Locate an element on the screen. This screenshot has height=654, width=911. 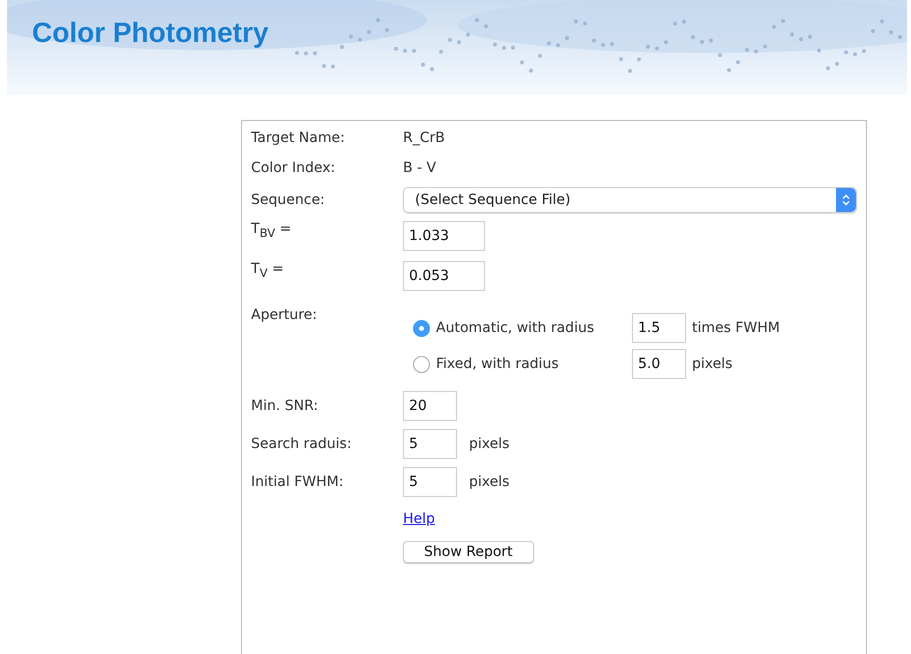
field-value: B - V is located at coordinates (419, 168).